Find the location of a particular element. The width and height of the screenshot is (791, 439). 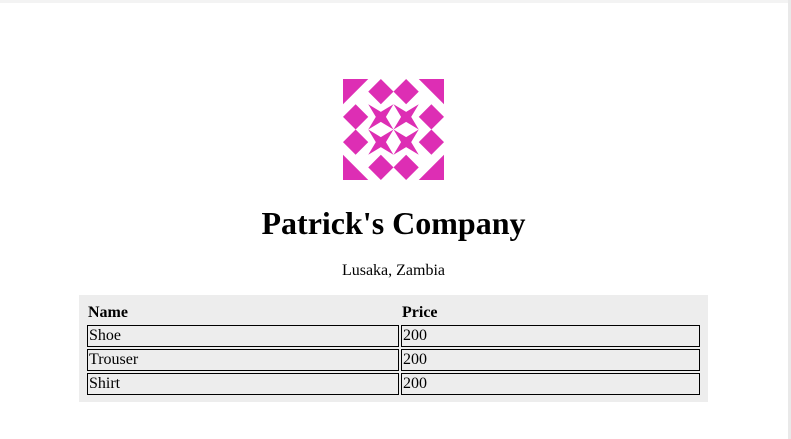

product-name-cell: Trouser is located at coordinates (243, 360).